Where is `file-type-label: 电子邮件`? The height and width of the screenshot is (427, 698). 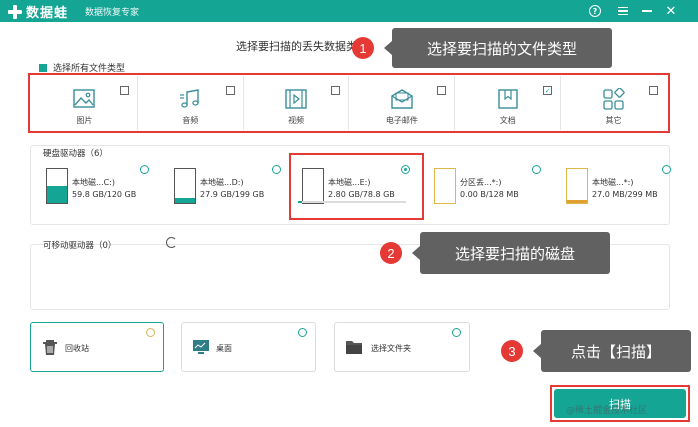
file-type-label: 电子邮件 is located at coordinates (401, 120).